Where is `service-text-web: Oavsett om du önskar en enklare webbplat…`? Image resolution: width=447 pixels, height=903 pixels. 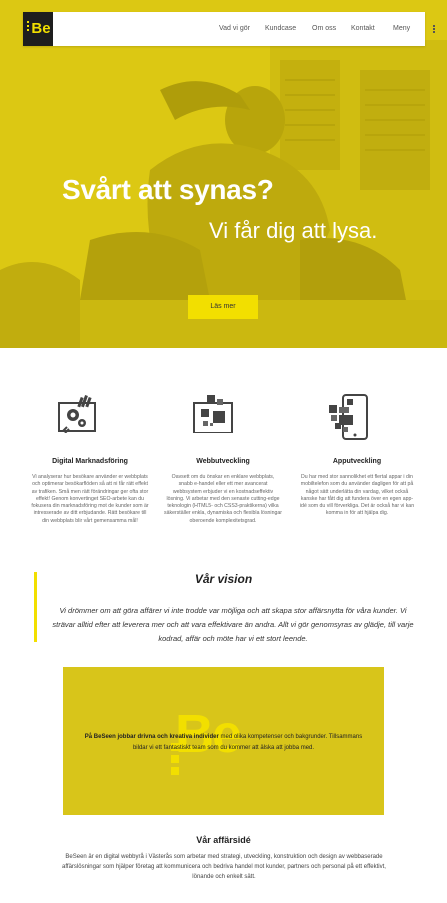
service-text-web: Oavsett om du önskar en enklare webbplat… is located at coordinates (223, 499).